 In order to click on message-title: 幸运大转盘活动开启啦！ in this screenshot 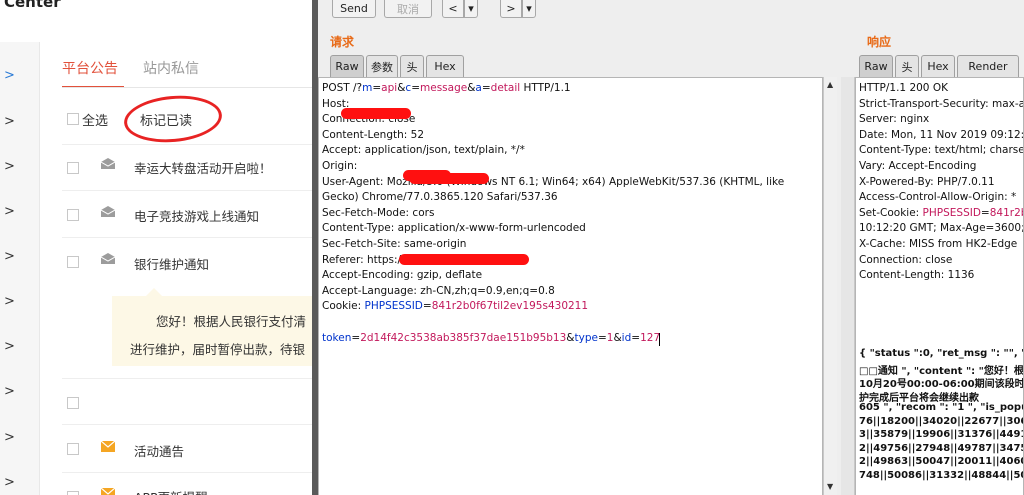, I will do `click(203, 167)`.